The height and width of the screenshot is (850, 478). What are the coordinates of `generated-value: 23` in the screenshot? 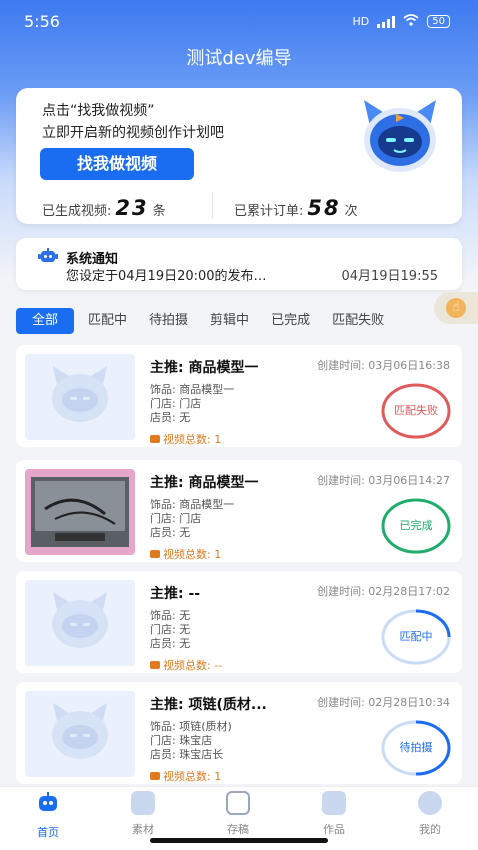 It's located at (132, 208).